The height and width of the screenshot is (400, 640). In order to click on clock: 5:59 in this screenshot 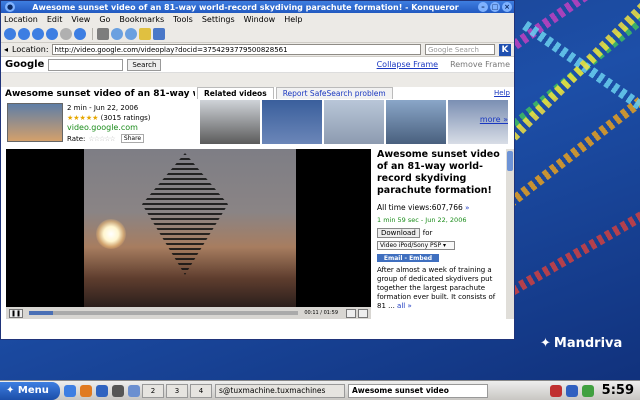, I will do `click(618, 390)`.